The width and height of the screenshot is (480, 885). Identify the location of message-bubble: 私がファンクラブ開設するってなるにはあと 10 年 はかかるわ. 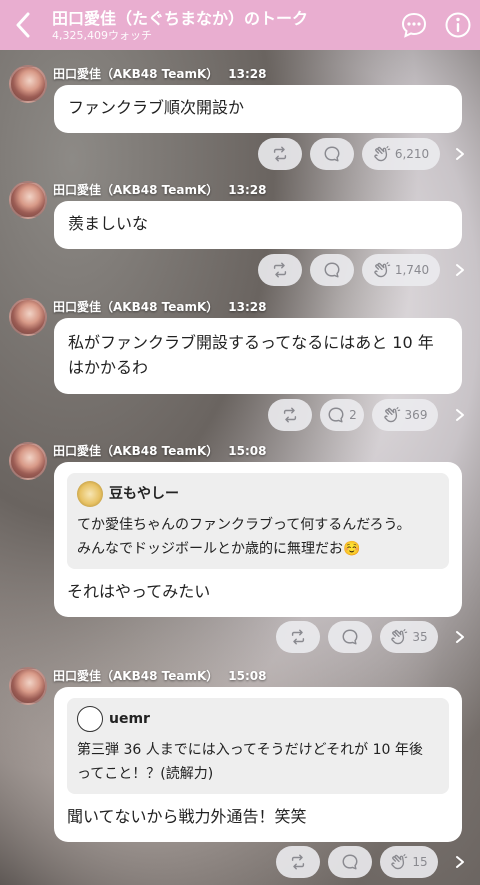
(258, 356).